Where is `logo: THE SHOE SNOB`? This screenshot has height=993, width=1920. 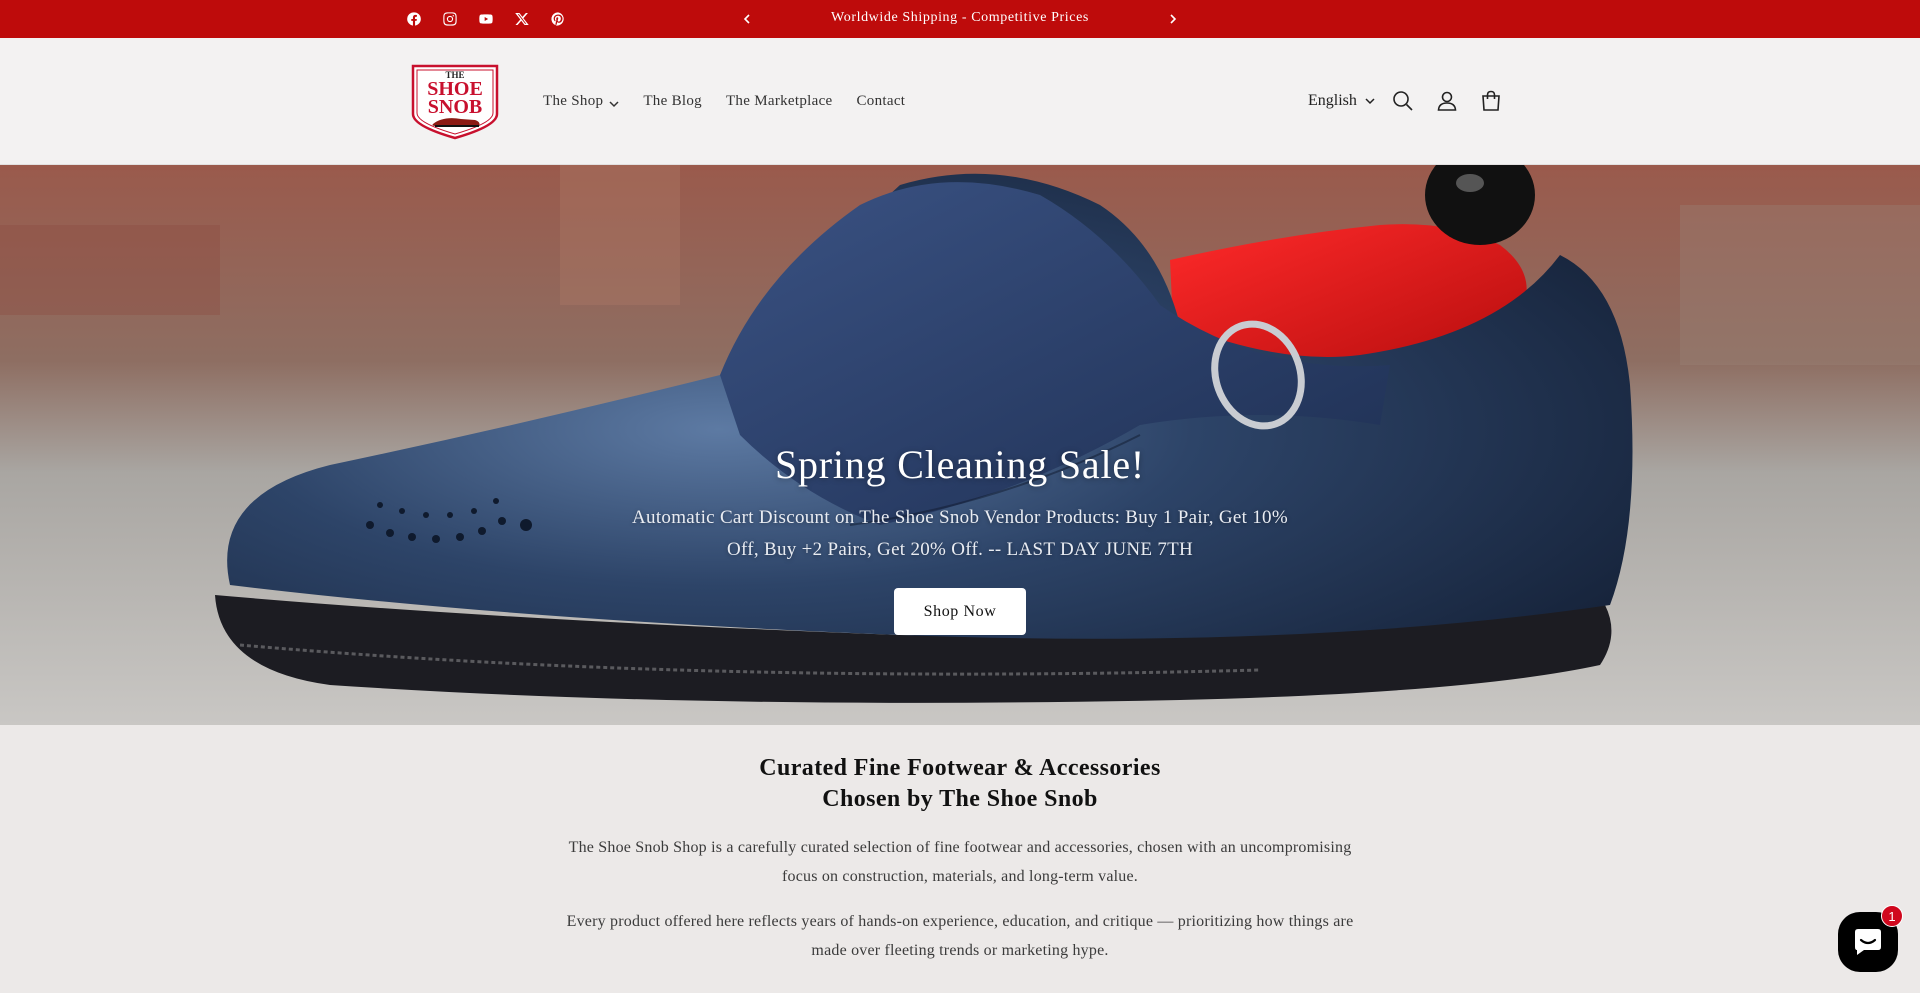
logo: THE SHOE SNOB is located at coordinates (455, 102).